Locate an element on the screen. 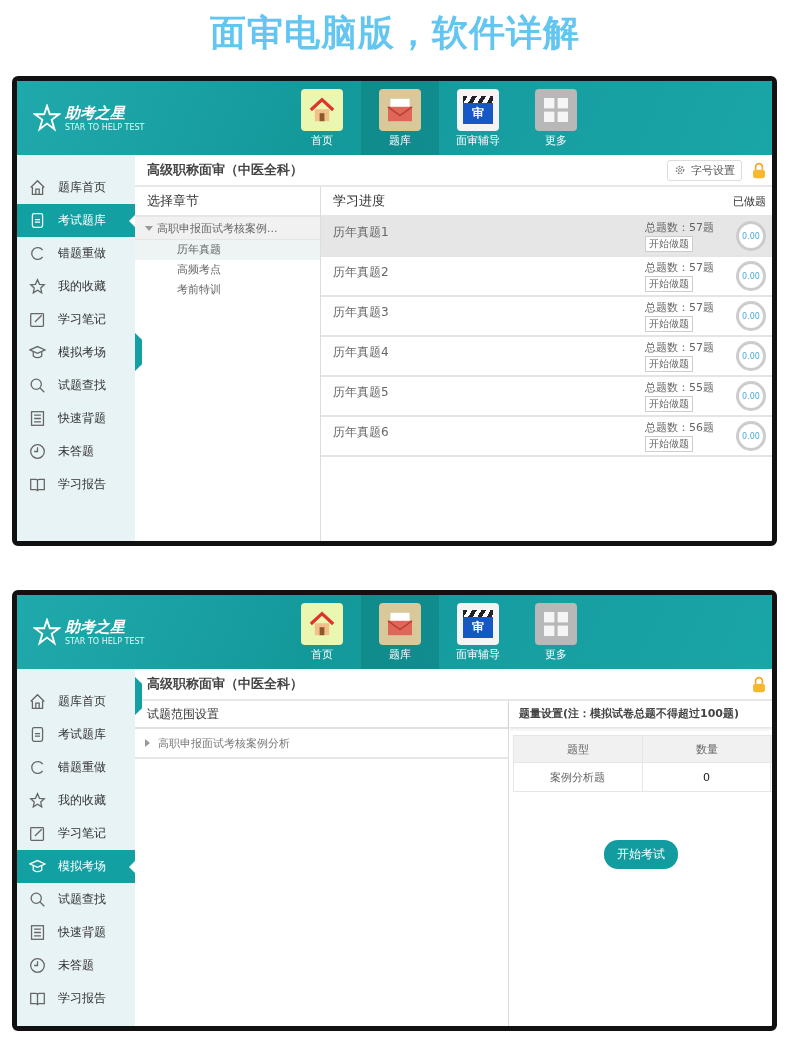 This screenshot has height=1051, width=790. table-cell: 0 is located at coordinates (706, 777).